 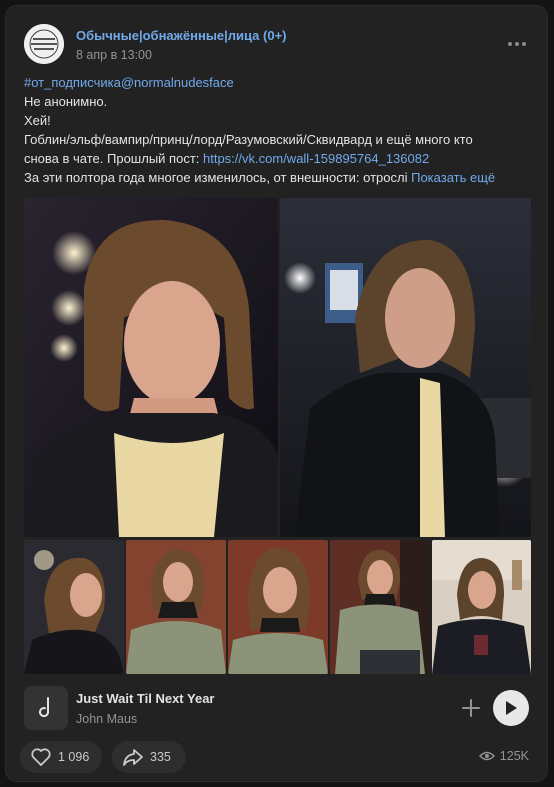 What do you see at coordinates (160, 757) in the screenshot?
I see `shares-count: 335` at bounding box center [160, 757].